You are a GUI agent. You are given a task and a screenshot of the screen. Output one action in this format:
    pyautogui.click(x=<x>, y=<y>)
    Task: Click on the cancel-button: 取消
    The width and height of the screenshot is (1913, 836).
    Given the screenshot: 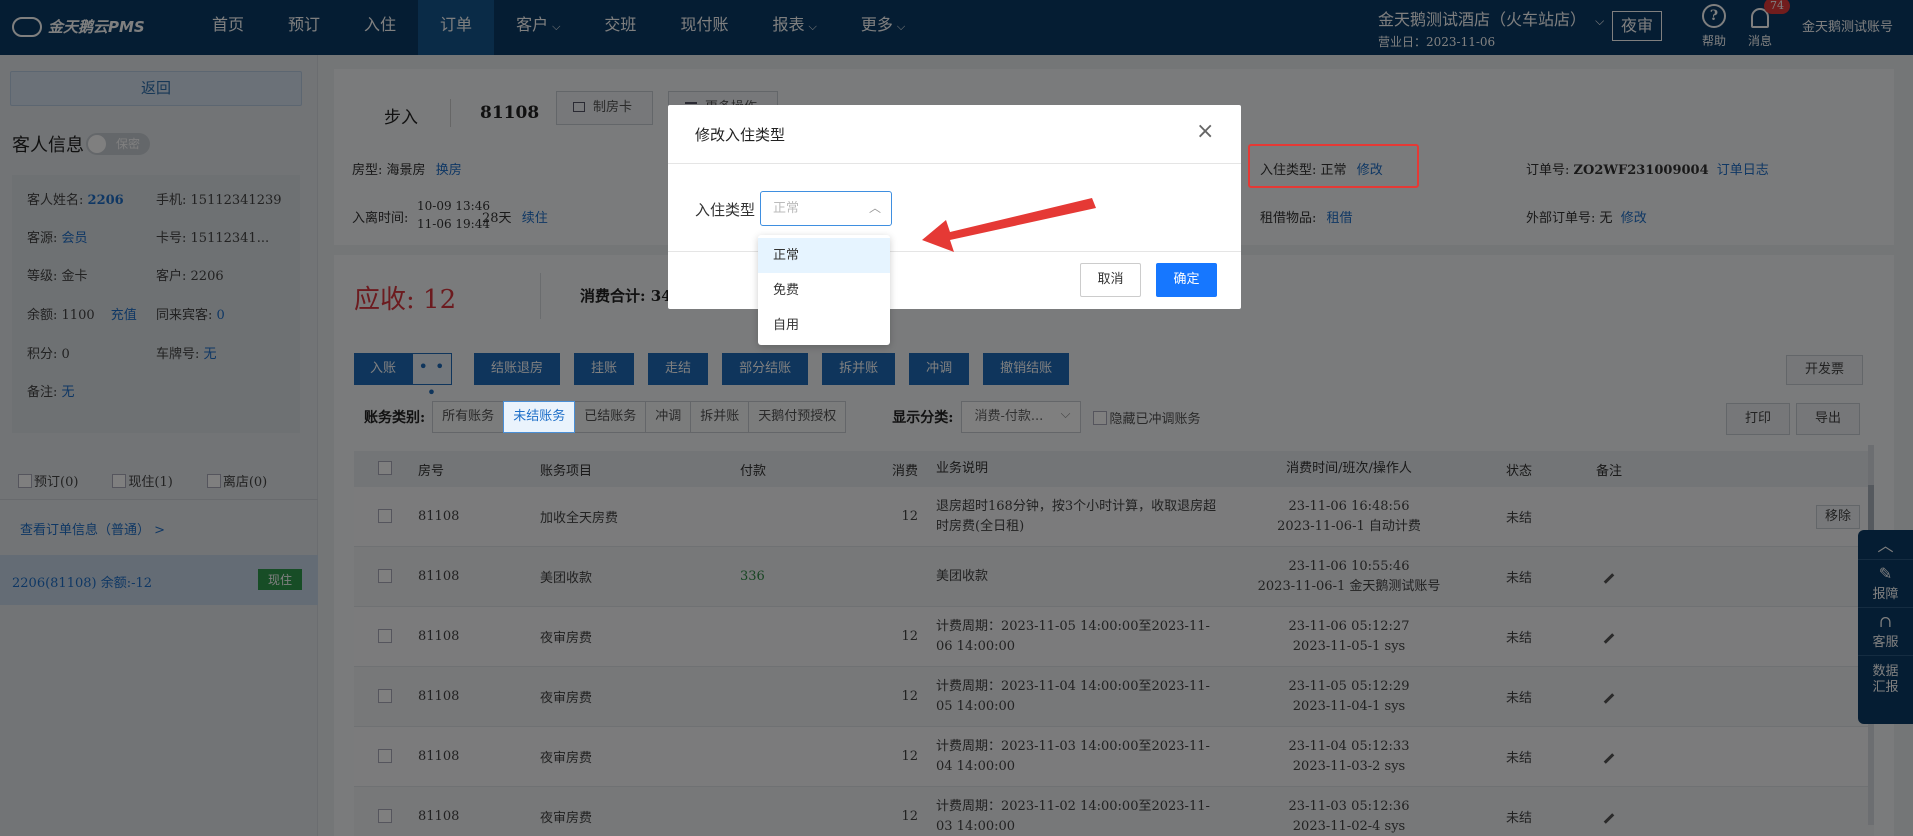 What is the action you would take?
    pyautogui.click(x=1110, y=280)
    